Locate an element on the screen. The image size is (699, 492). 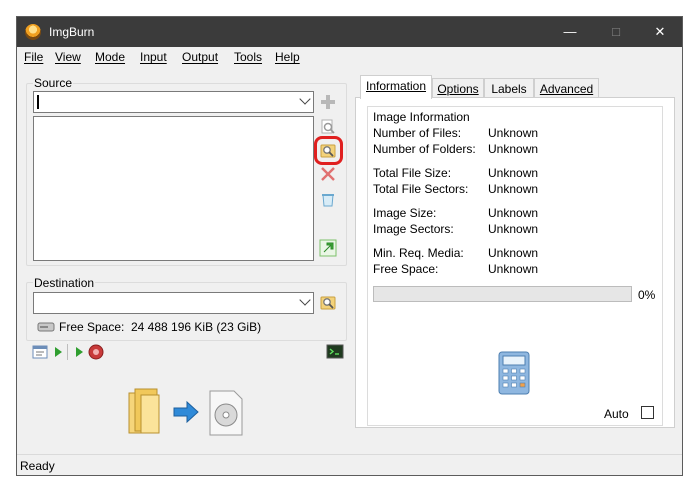
maximize-icon: □ is located at coordinates (616, 31).